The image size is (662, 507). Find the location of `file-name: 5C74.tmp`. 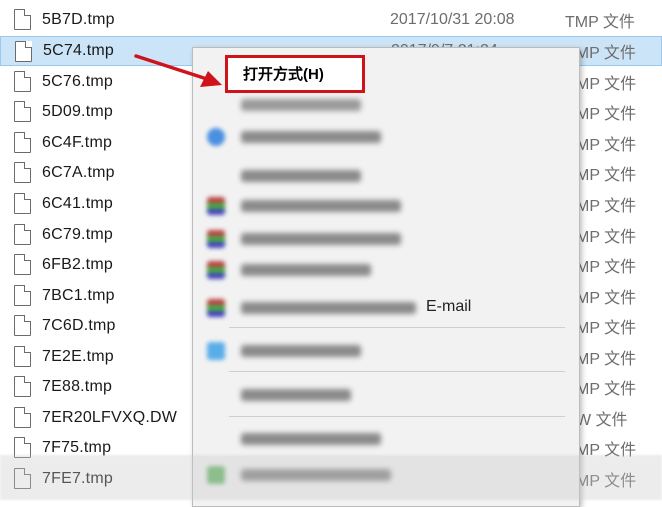

file-name: 5C74.tmp is located at coordinates (78, 50).